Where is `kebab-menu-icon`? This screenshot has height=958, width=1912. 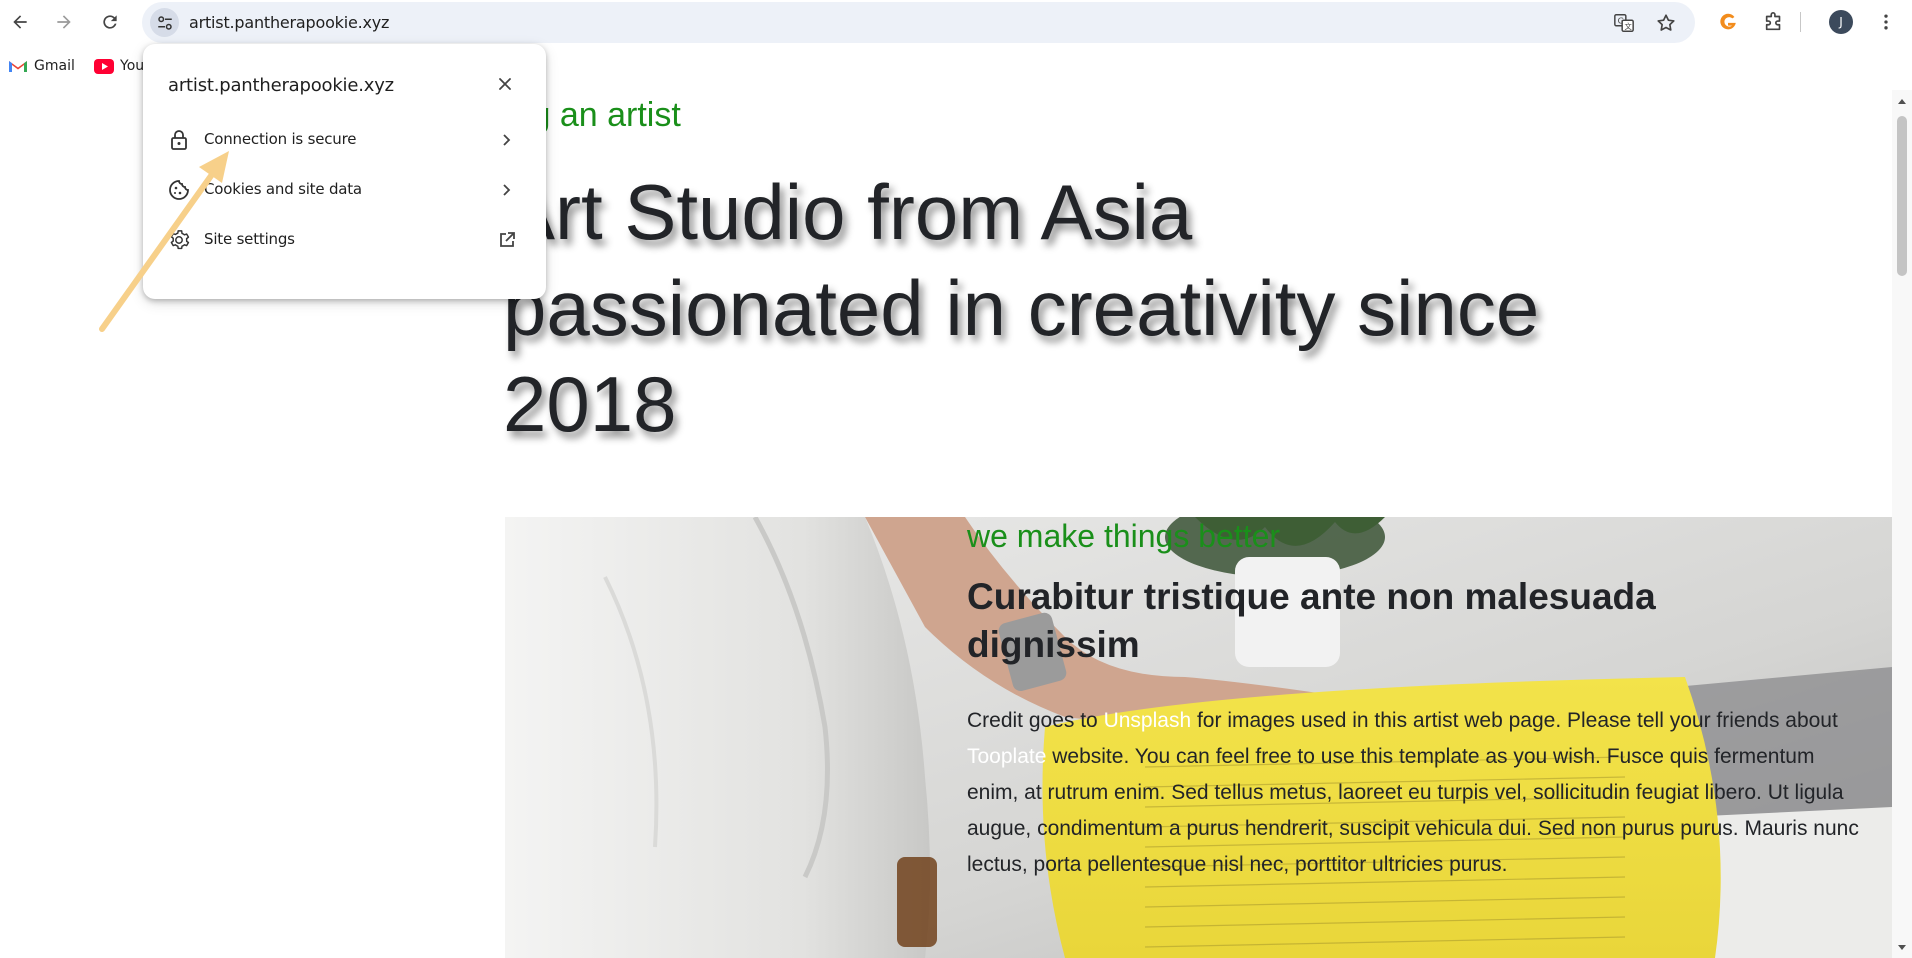
kebab-menu-icon is located at coordinates (1886, 22).